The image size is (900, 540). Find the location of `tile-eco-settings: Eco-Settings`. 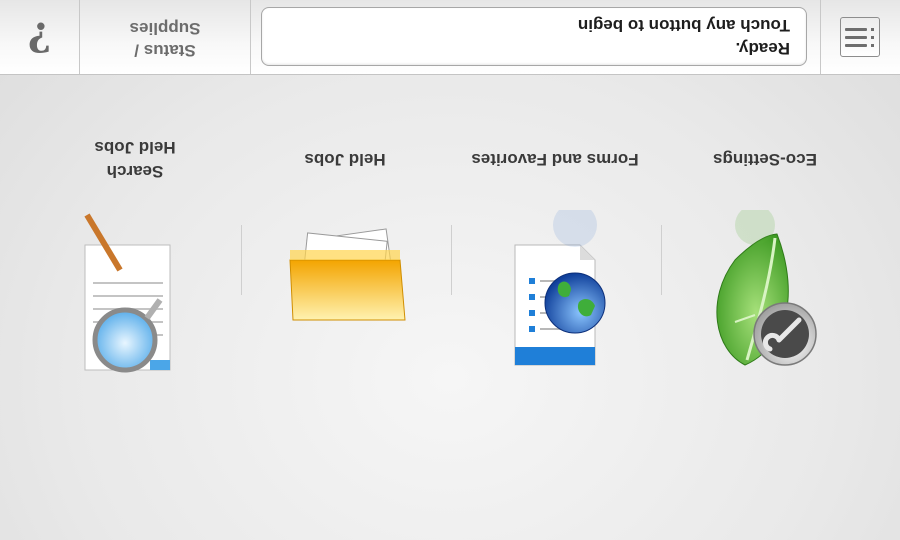

tile-eco-settings: Eco-Settings is located at coordinates (765, 270).